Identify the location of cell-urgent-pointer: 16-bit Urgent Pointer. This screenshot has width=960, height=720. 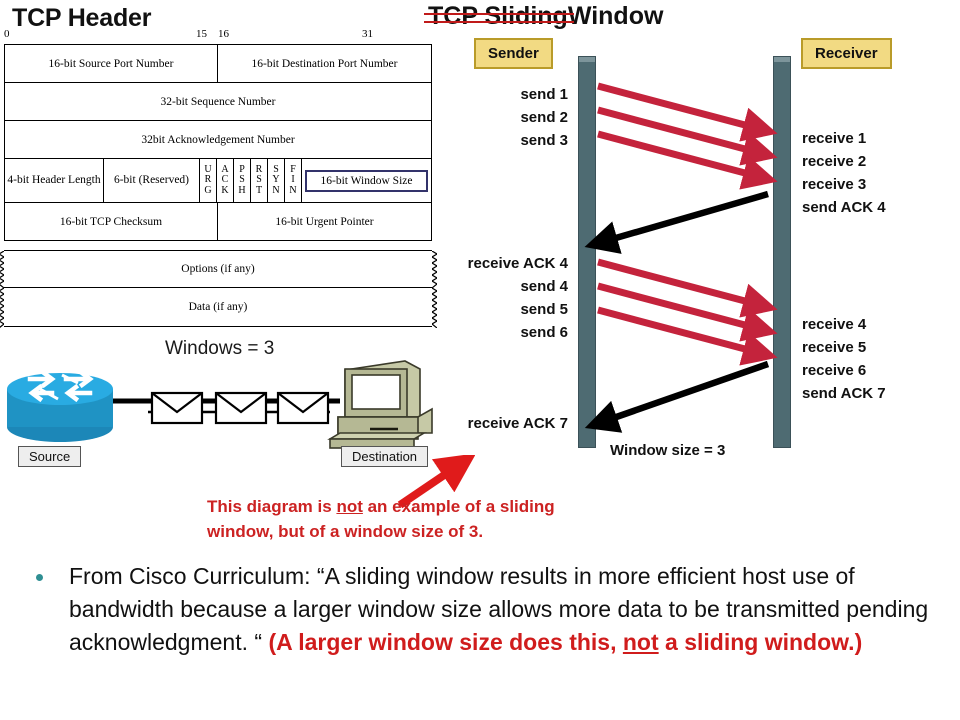
(324, 221).